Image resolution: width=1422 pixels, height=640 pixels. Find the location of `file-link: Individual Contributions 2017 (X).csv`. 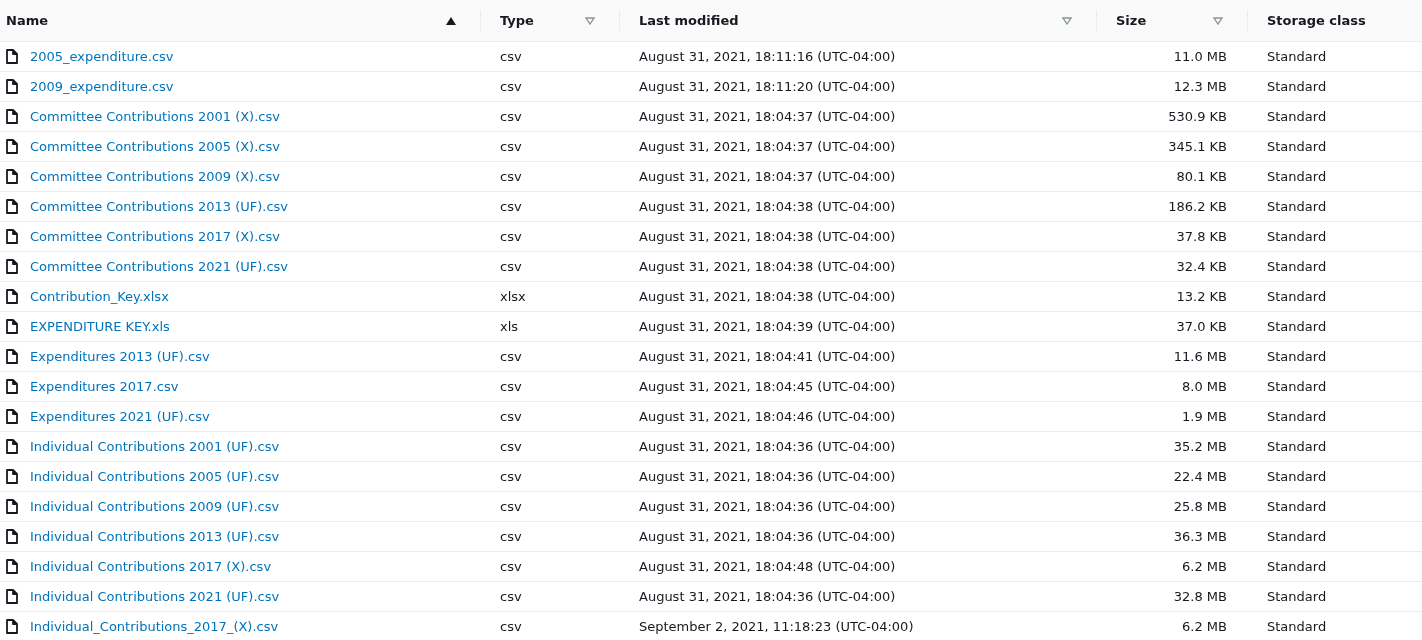

file-link: Individual Contributions 2017 (X).csv is located at coordinates (151, 566).